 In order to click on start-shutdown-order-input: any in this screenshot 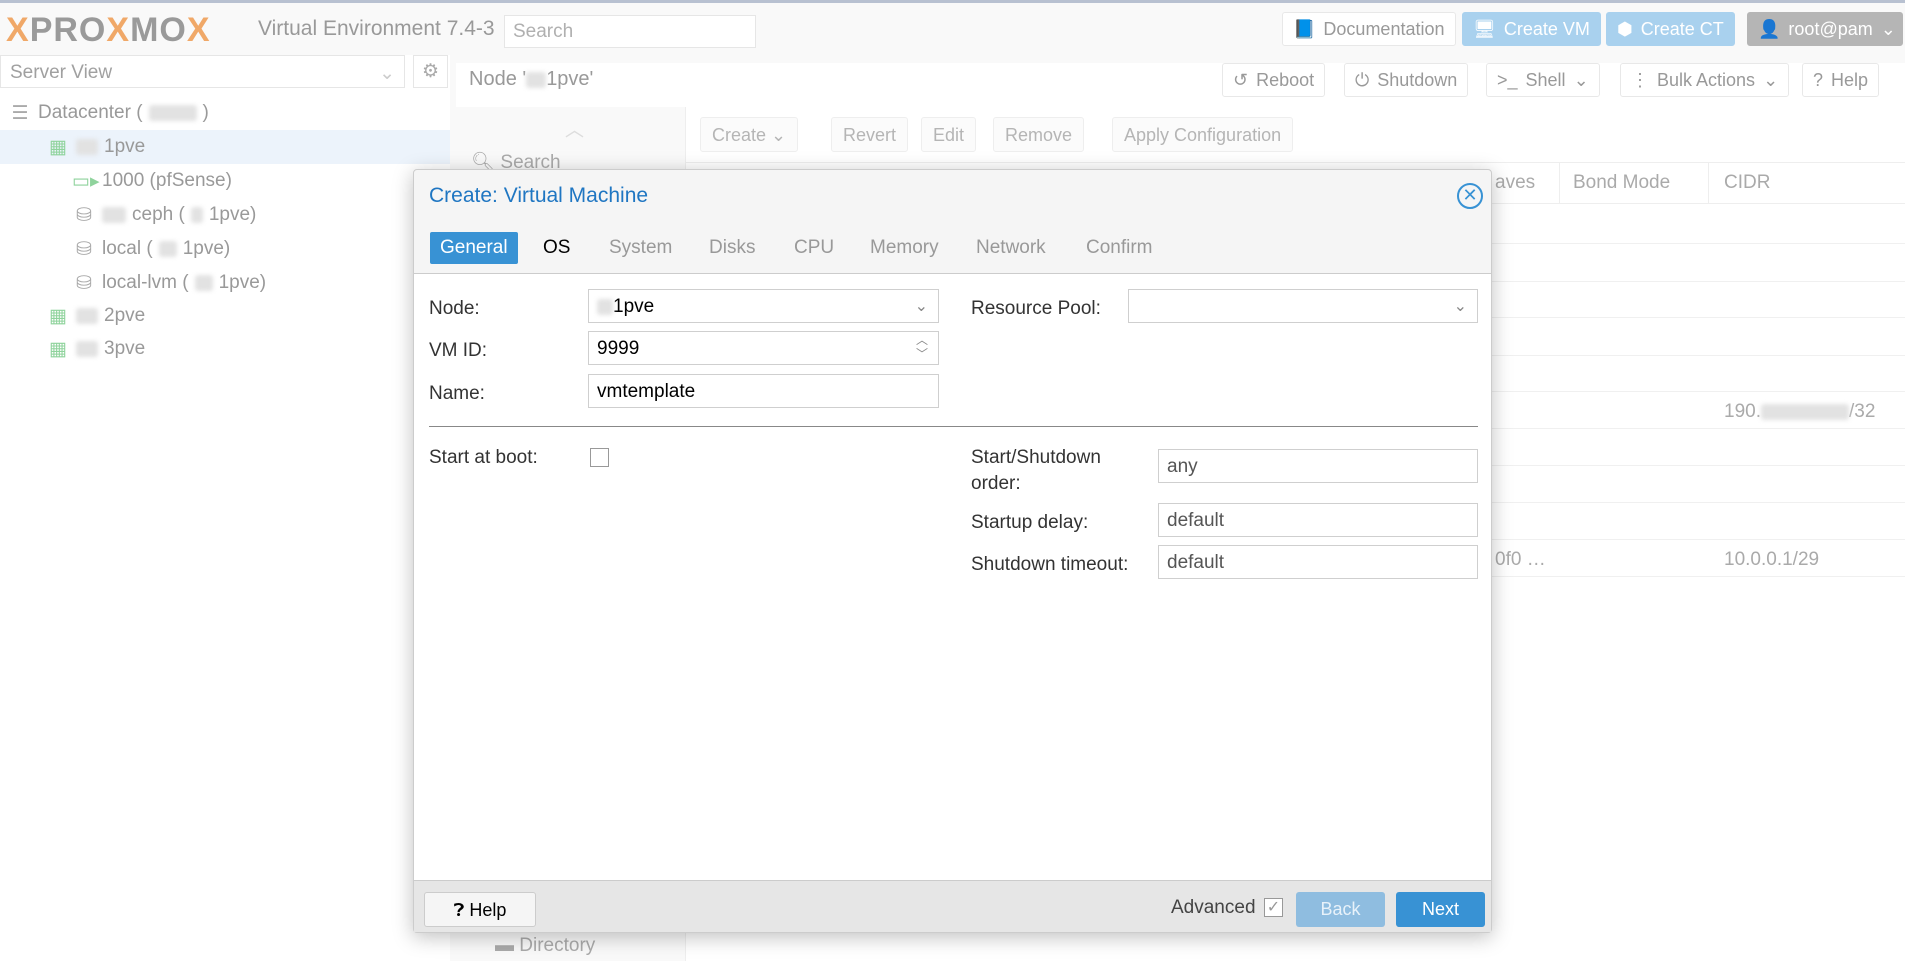, I will do `click(1318, 466)`.